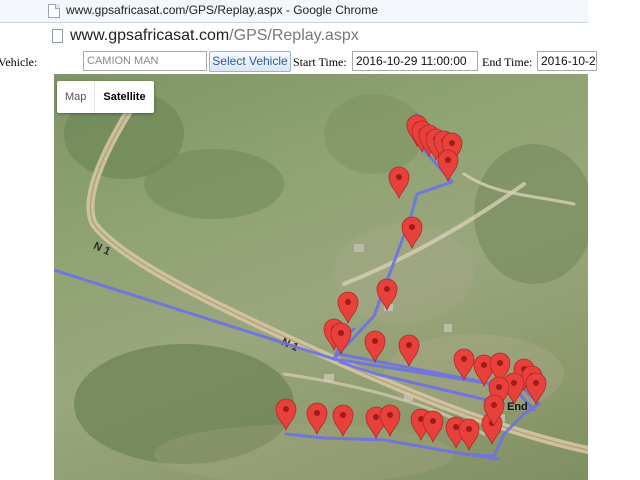 The width and height of the screenshot is (640, 480). I want to click on map-type-map-button: Map, so click(75, 97).